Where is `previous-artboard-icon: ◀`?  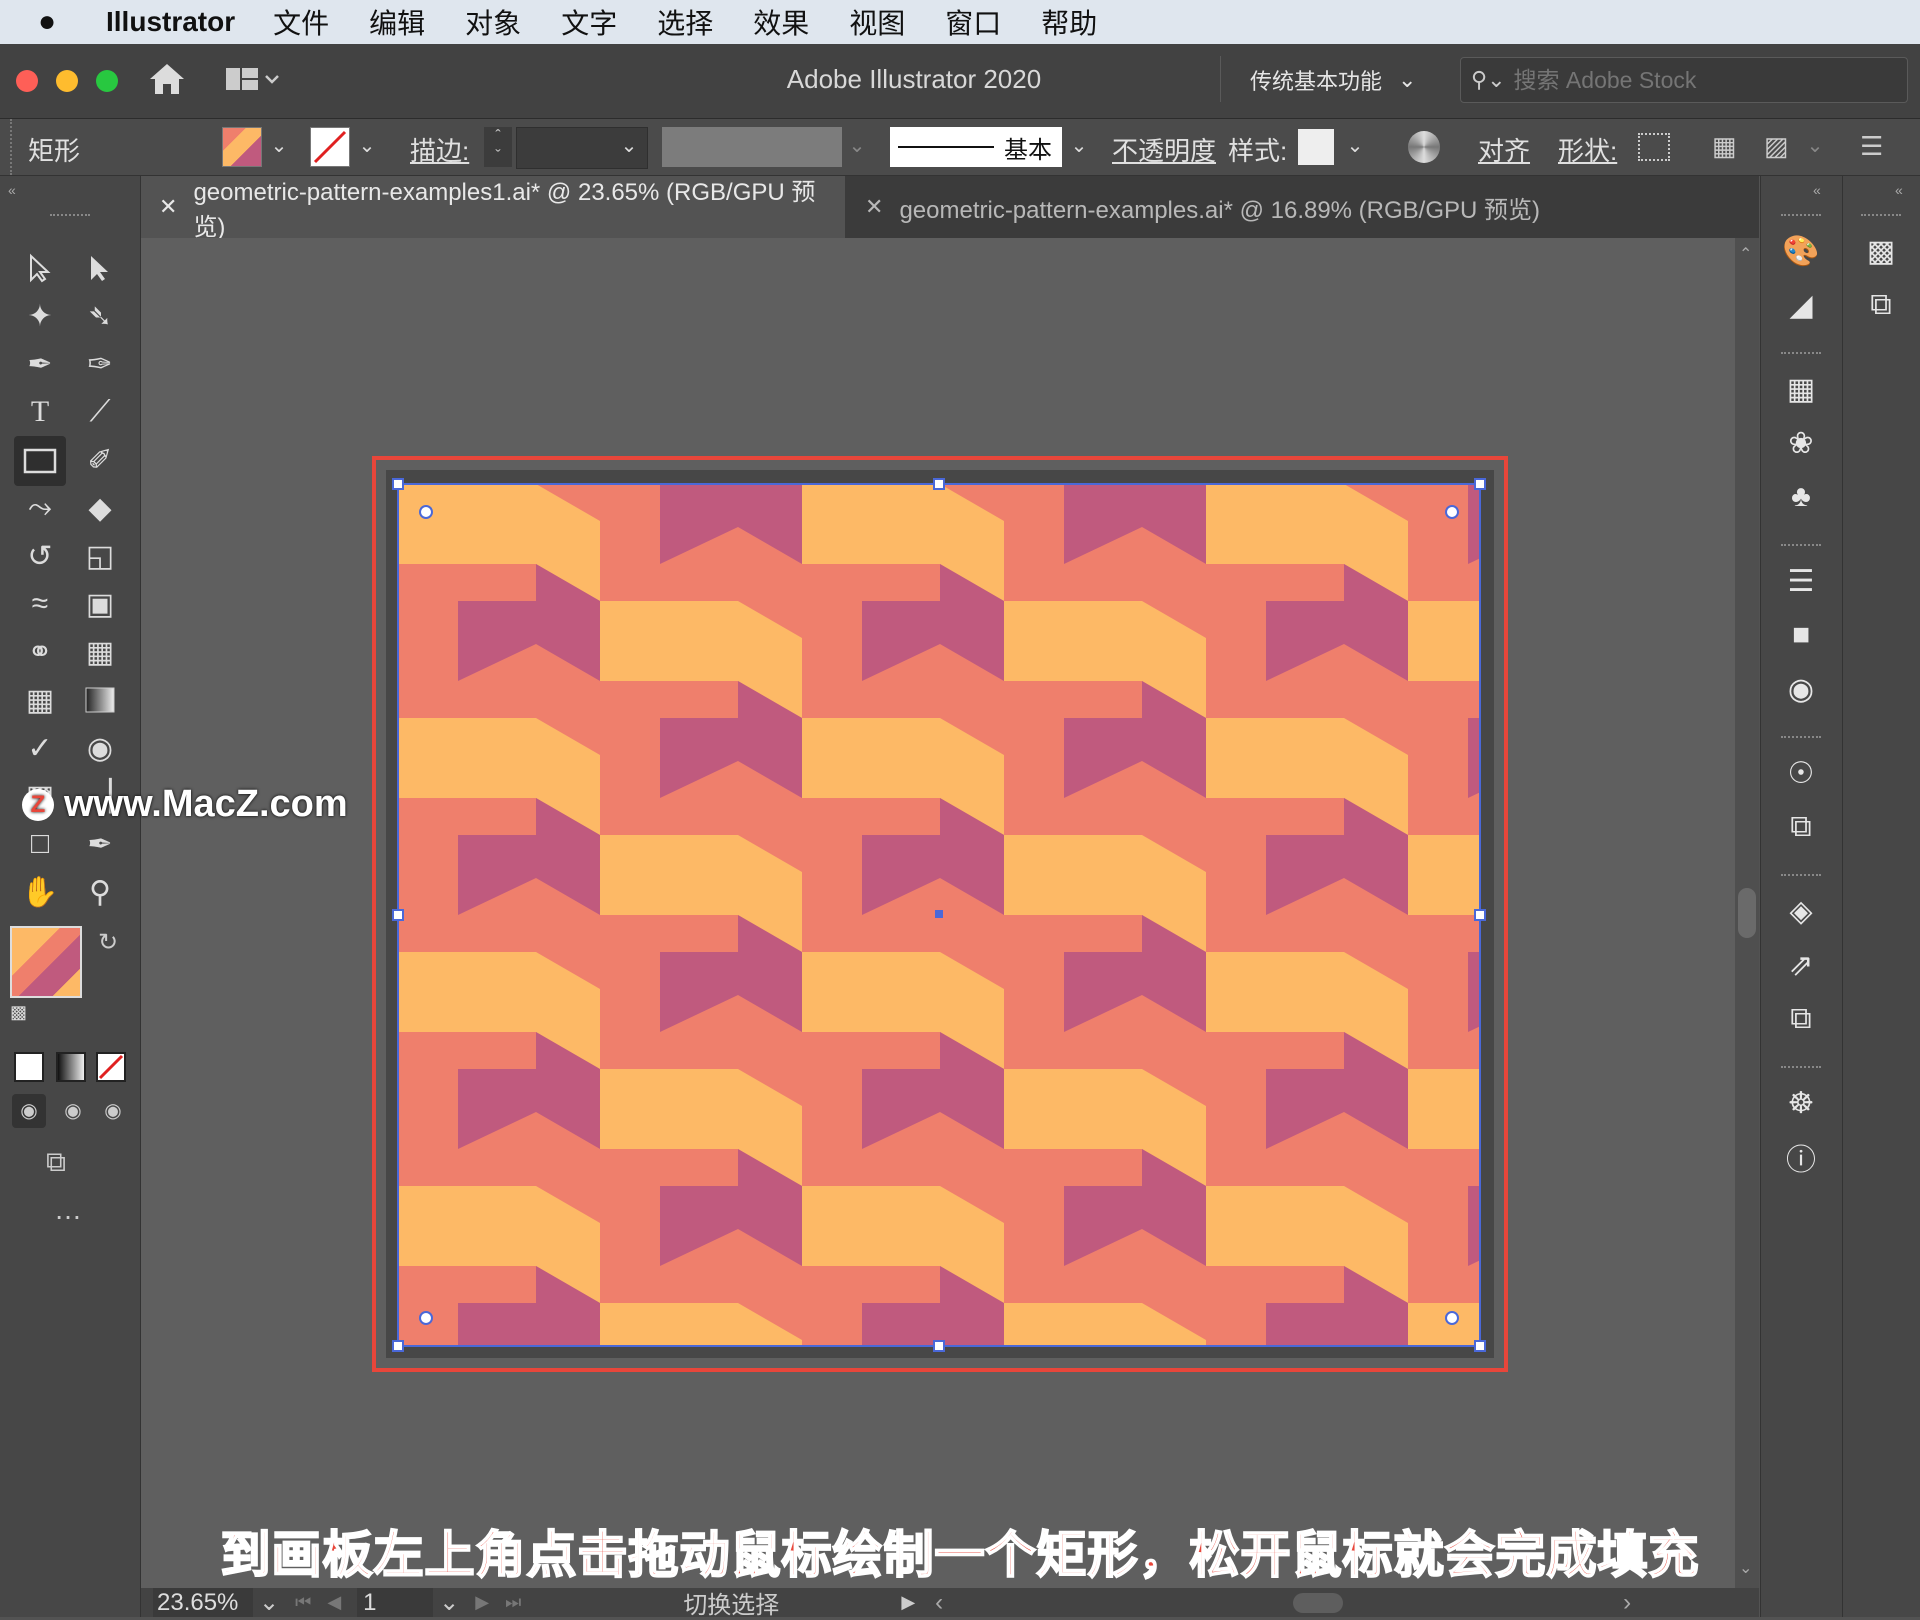
previous-artboard-icon: ◀ is located at coordinates (334, 1602).